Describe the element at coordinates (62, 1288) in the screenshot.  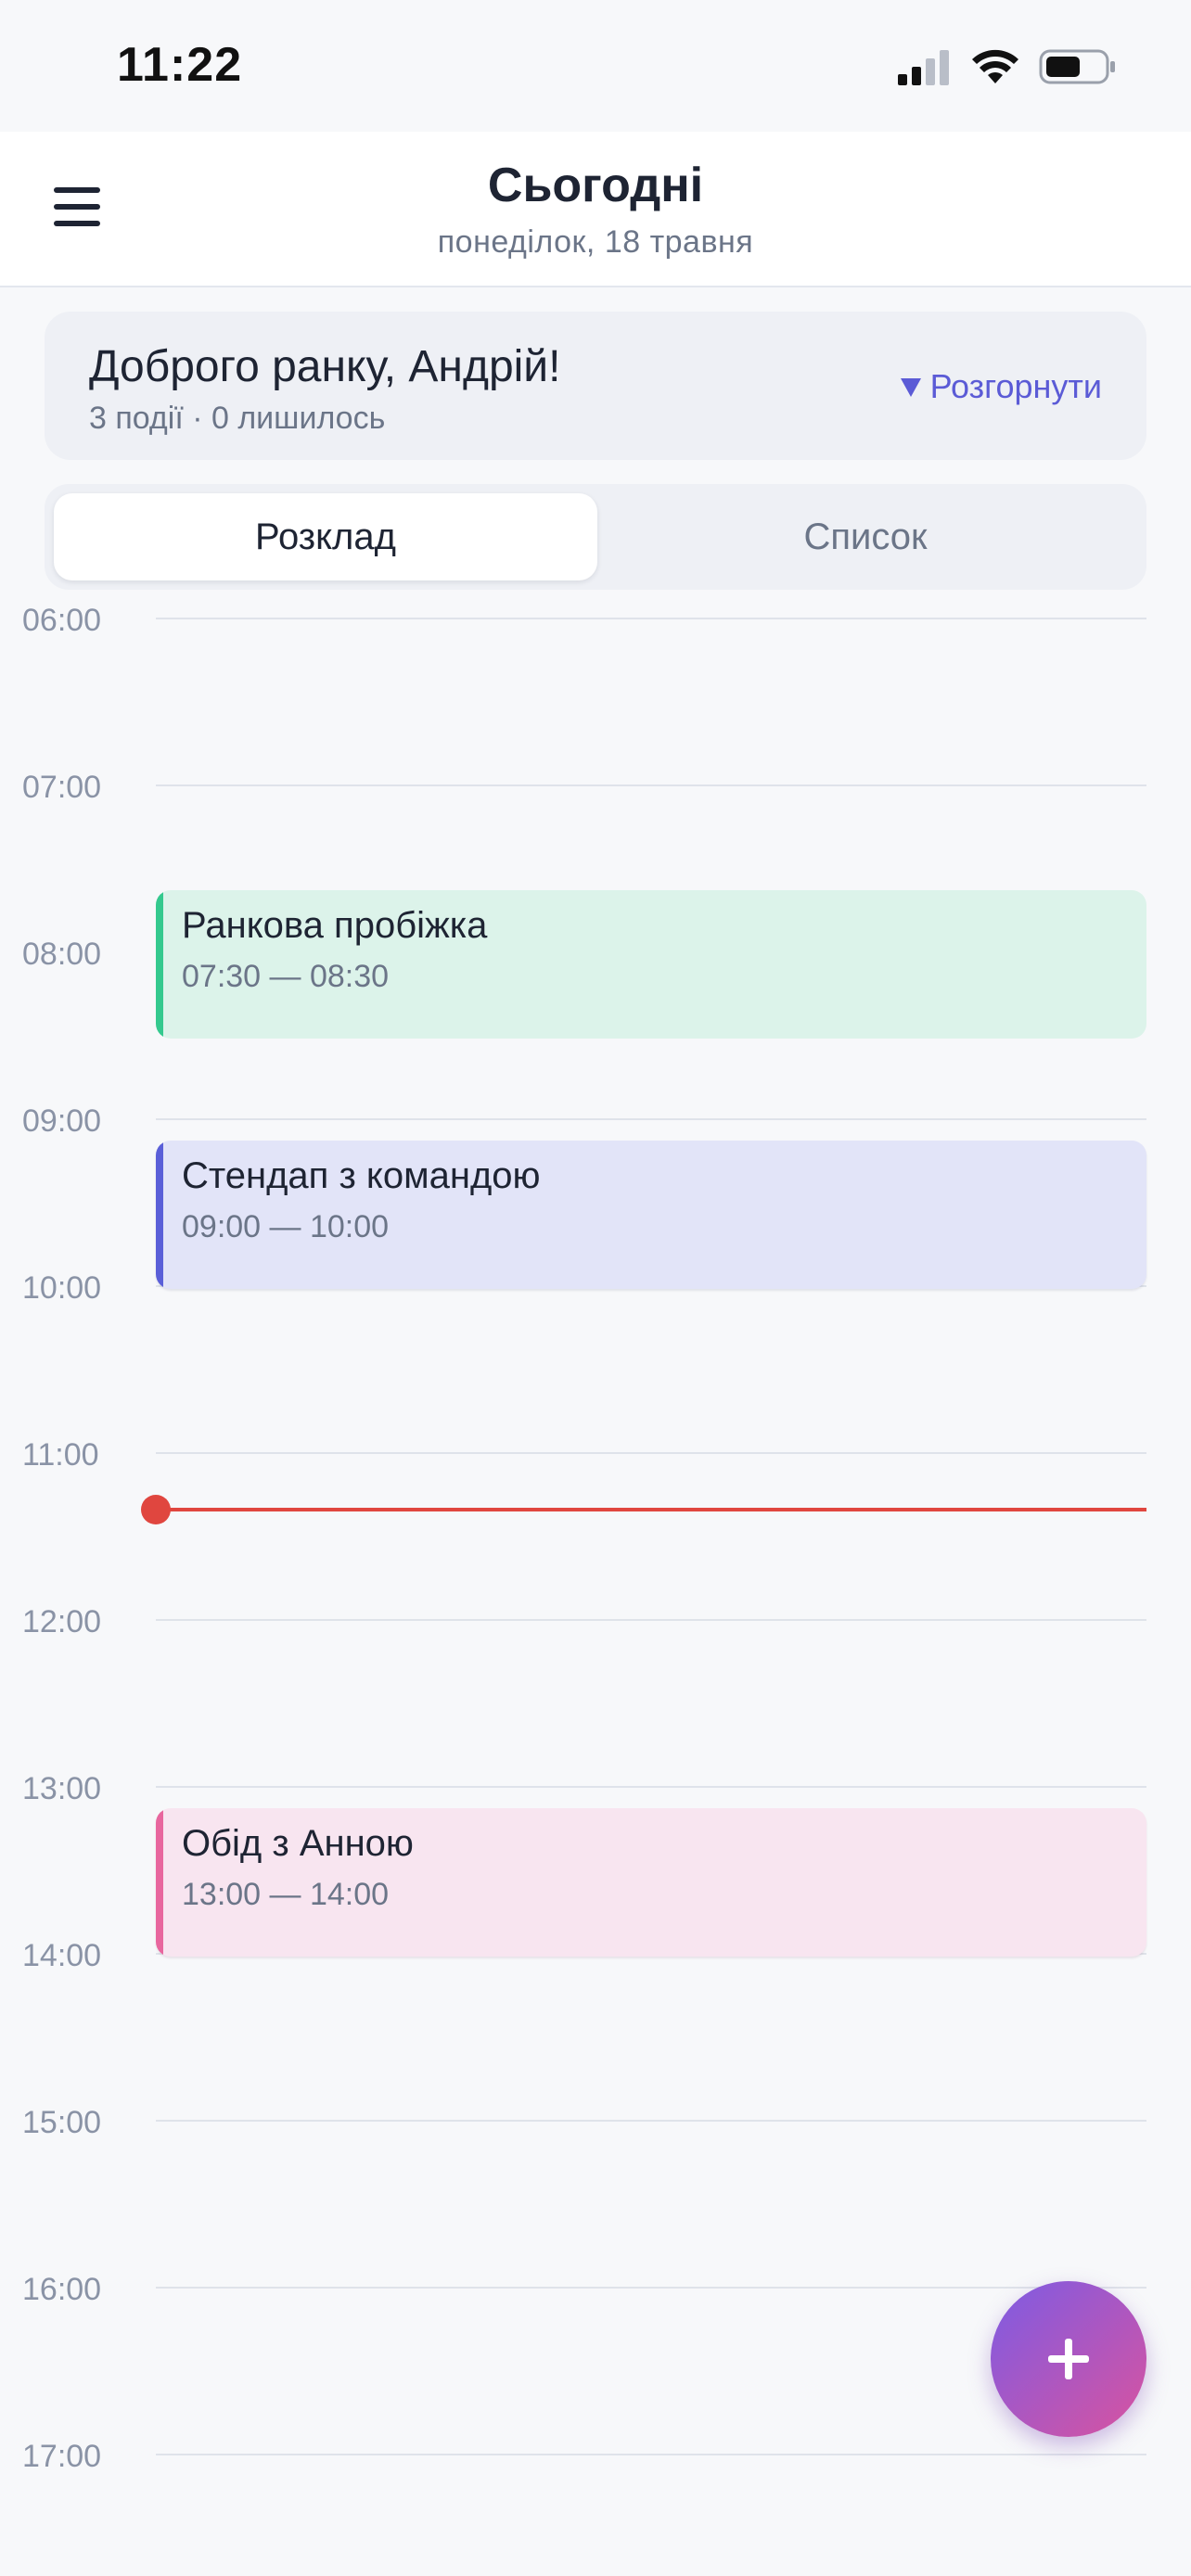
I see `hour-label: 10:00` at that location.